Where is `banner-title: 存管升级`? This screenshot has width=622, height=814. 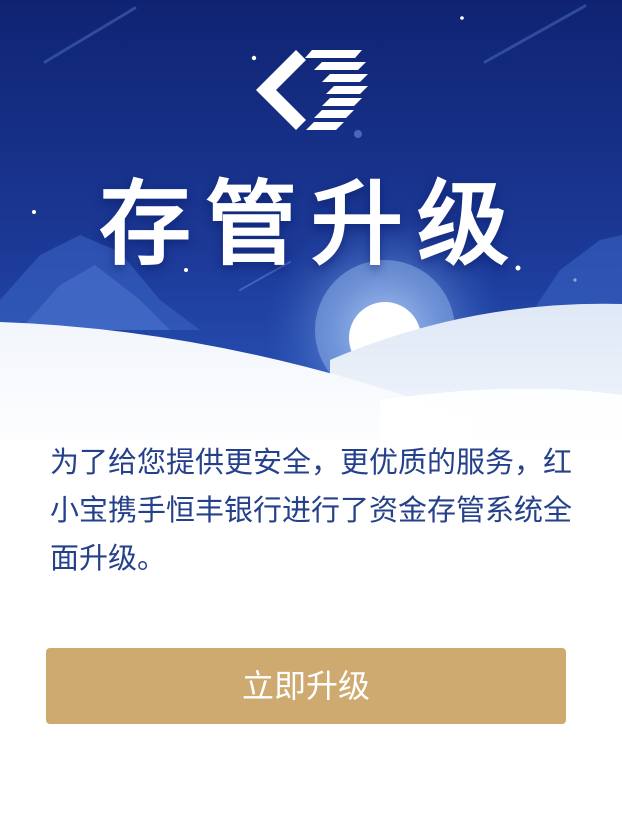
banner-title: 存管升级 is located at coordinates (310, 224).